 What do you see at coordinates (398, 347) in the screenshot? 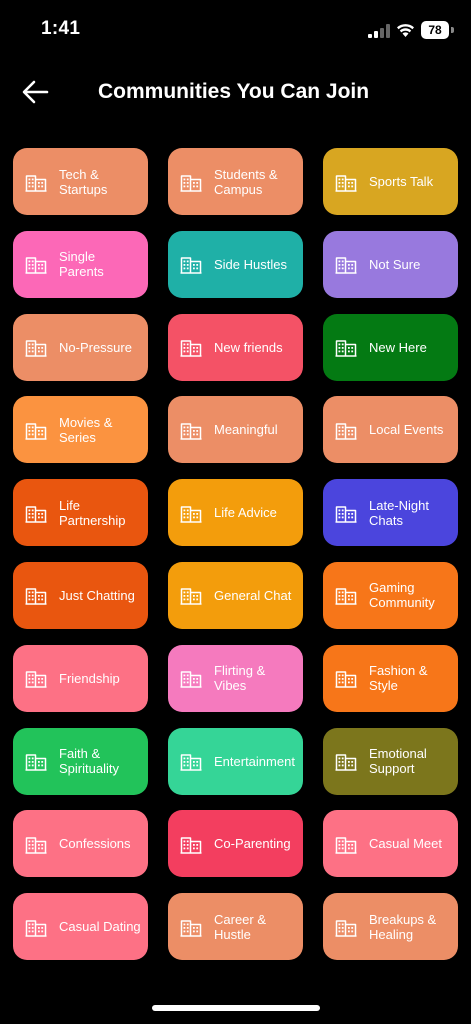
I see `community-label: New Here` at bounding box center [398, 347].